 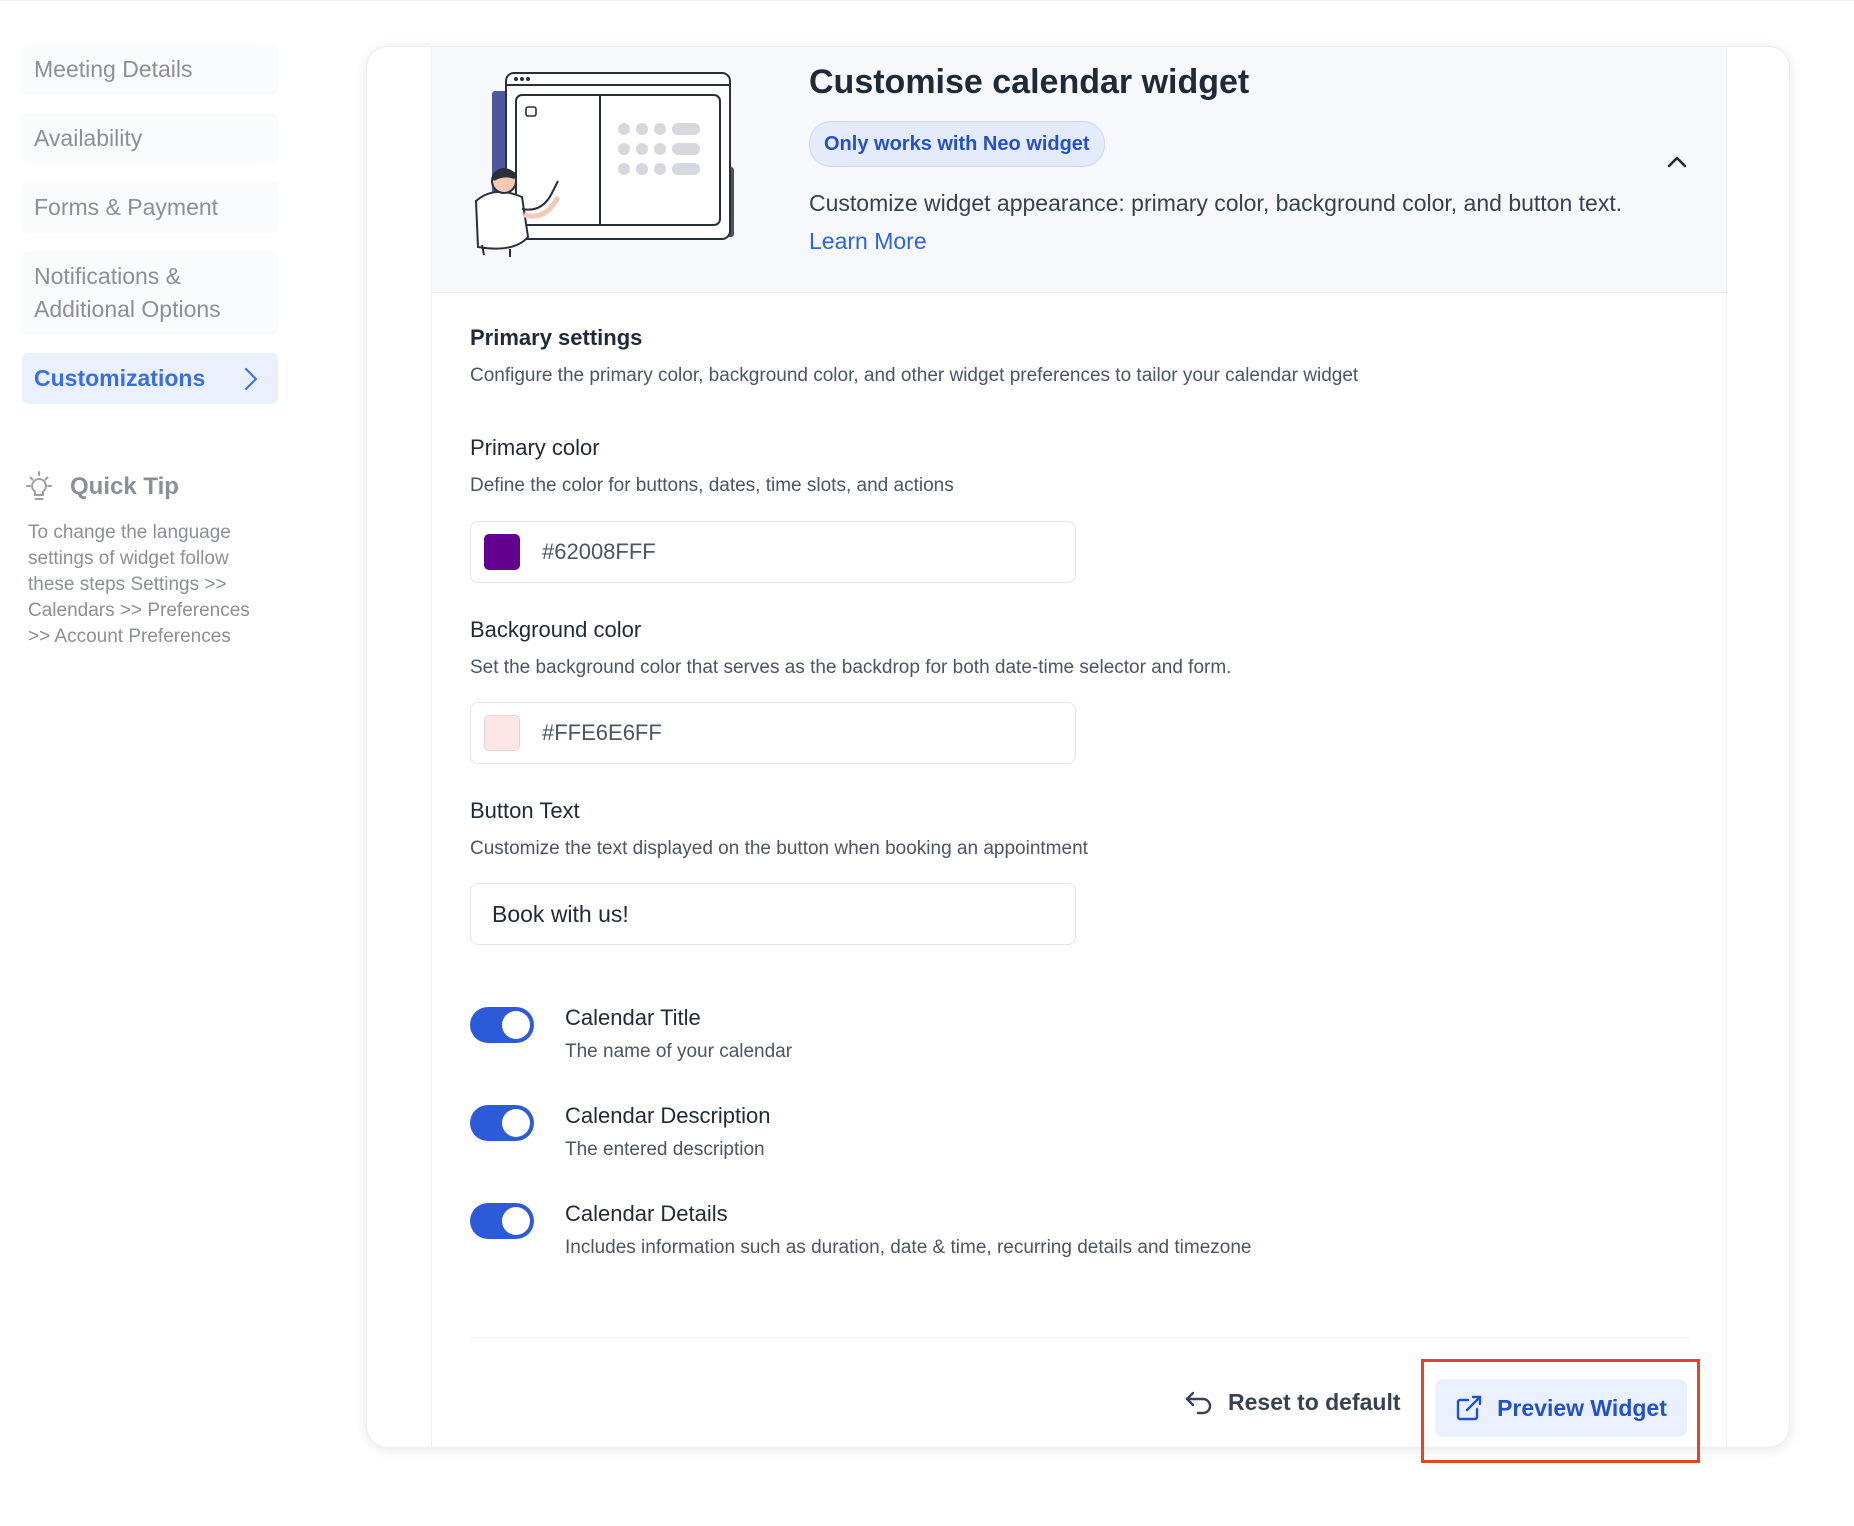 I want to click on button-text-label: Button Text, so click(x=525, y=810).